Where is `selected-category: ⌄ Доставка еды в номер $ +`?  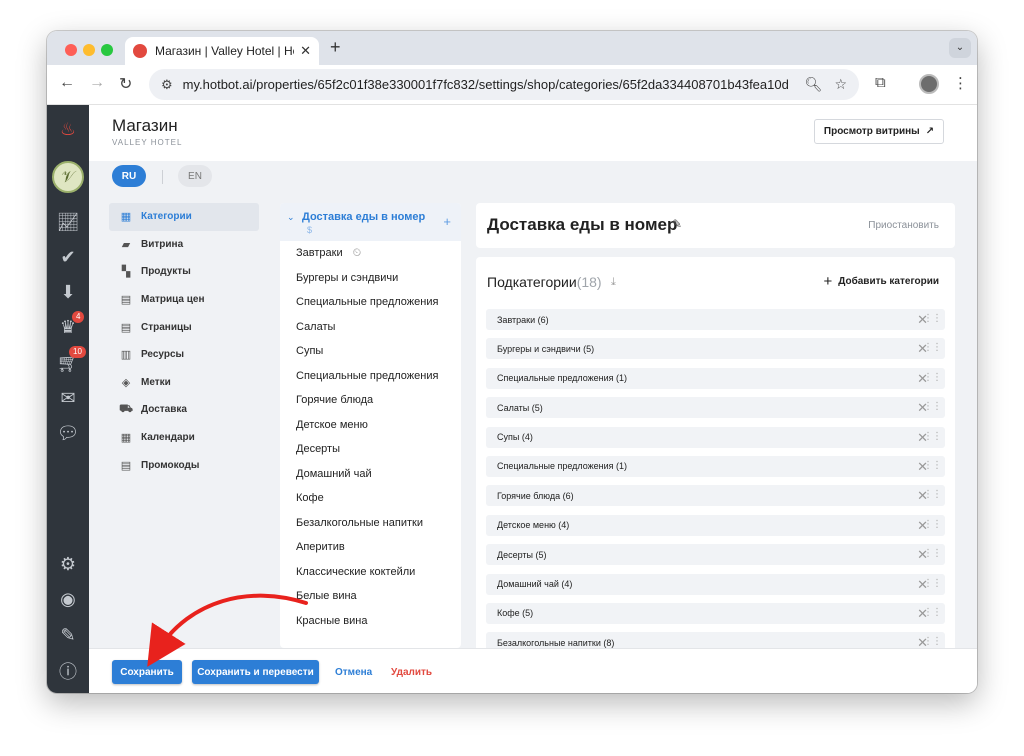
selected-category: ⌄ Доставка еды в номер $ + is located at coordinates (370, 222).